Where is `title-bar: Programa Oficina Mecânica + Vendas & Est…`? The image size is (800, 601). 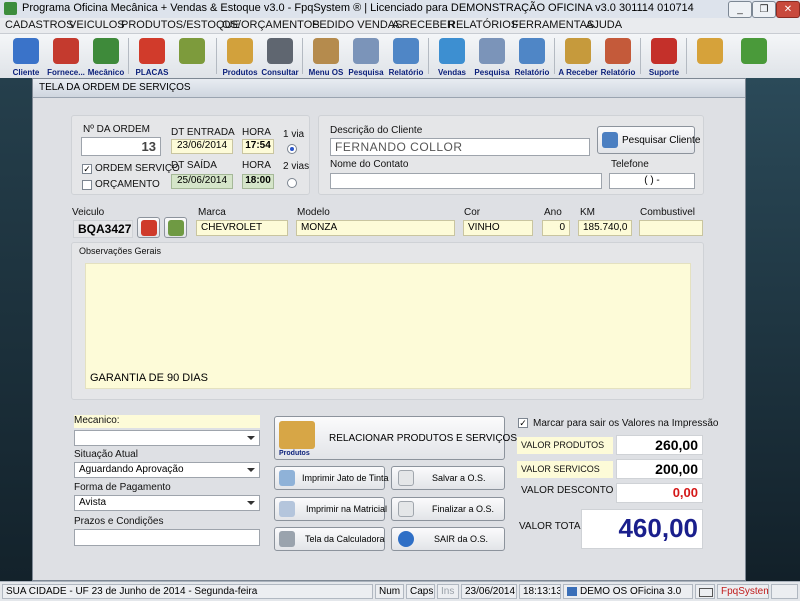 title-bar: Programa Oficina Mecânica + Vendas & Est… is located at coordinates (400, 9).